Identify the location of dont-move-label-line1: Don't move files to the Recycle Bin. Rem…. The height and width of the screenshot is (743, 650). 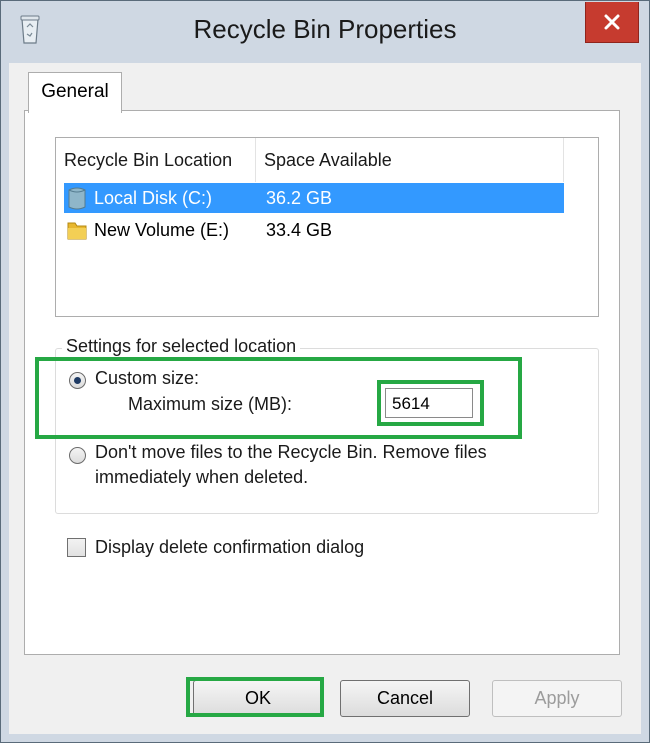
(291, 452).